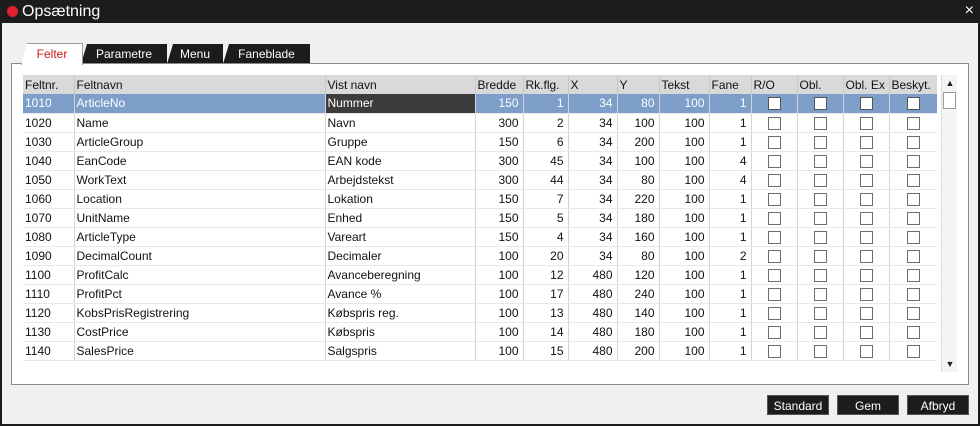 The width and height of the screenshot is (980, 426). Describe the element at coordinates (546, 161) in the screenshot. I see `cell-rkflg: 45` at that location.